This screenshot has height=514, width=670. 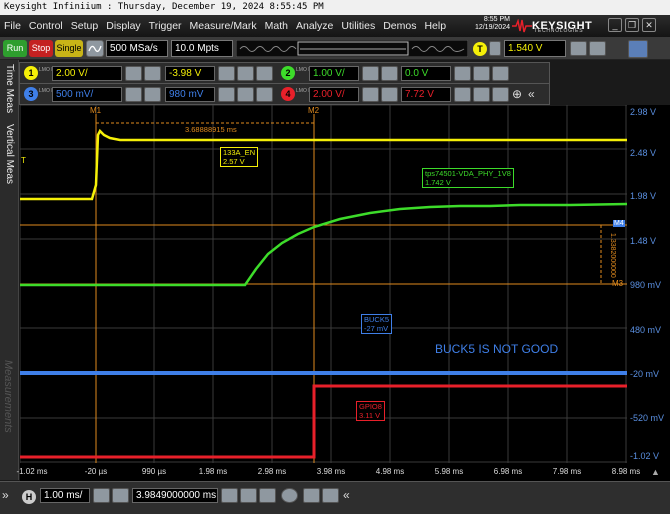 I want to click on position-zero-icon, so click(x=248, y=495).